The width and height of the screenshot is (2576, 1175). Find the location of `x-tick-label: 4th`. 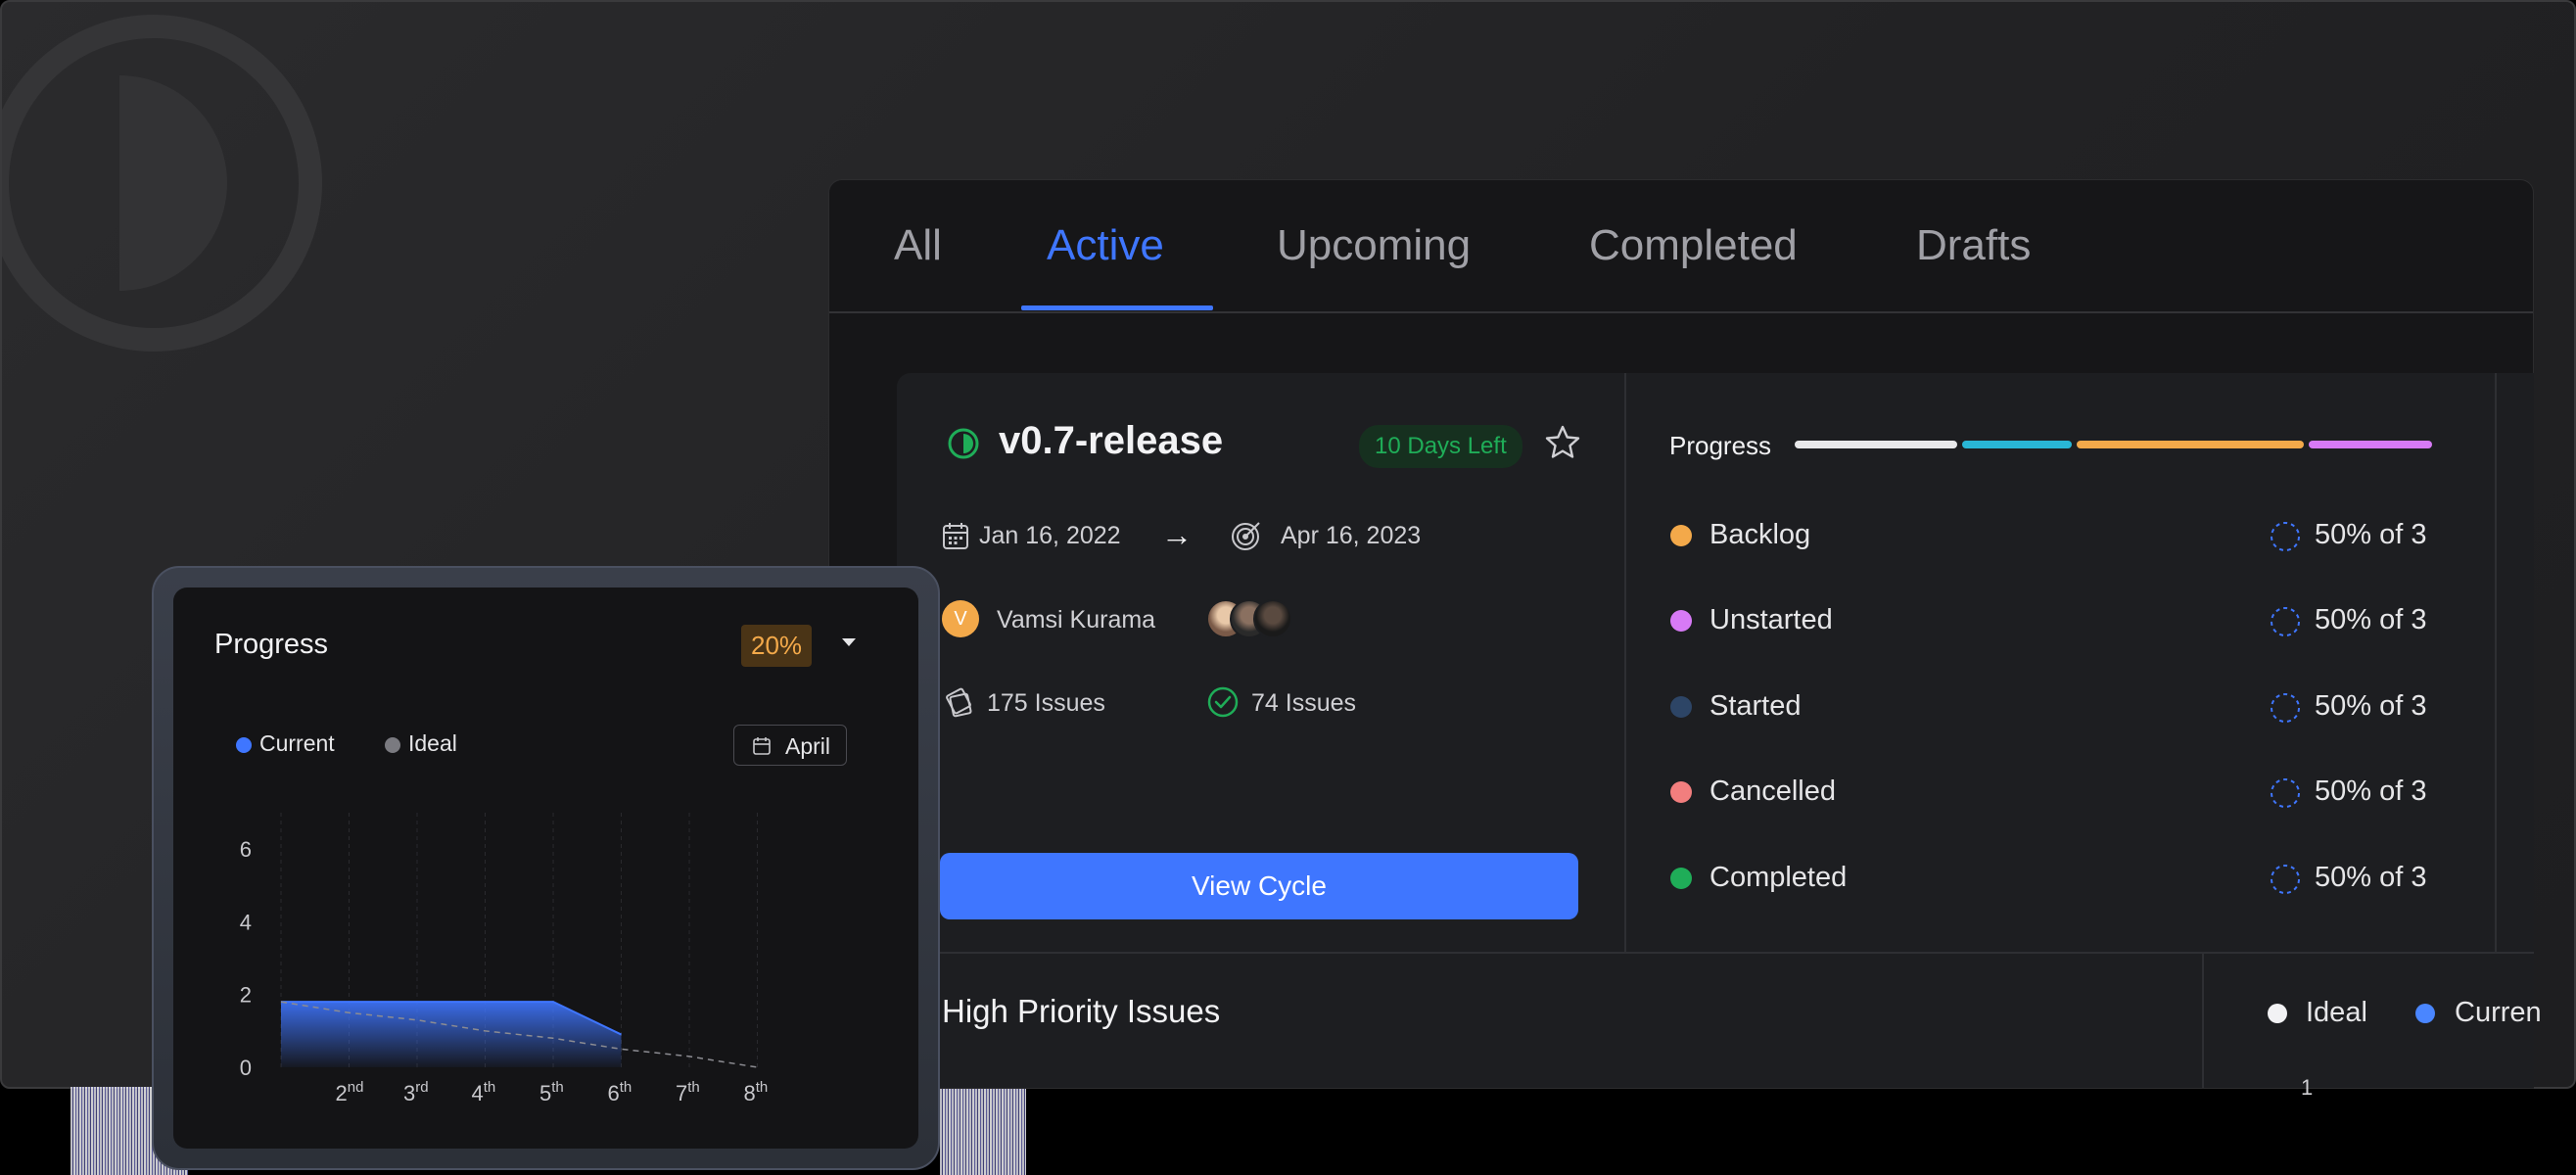

x-tick-label: 4th is located at coordinates (484, 1092).